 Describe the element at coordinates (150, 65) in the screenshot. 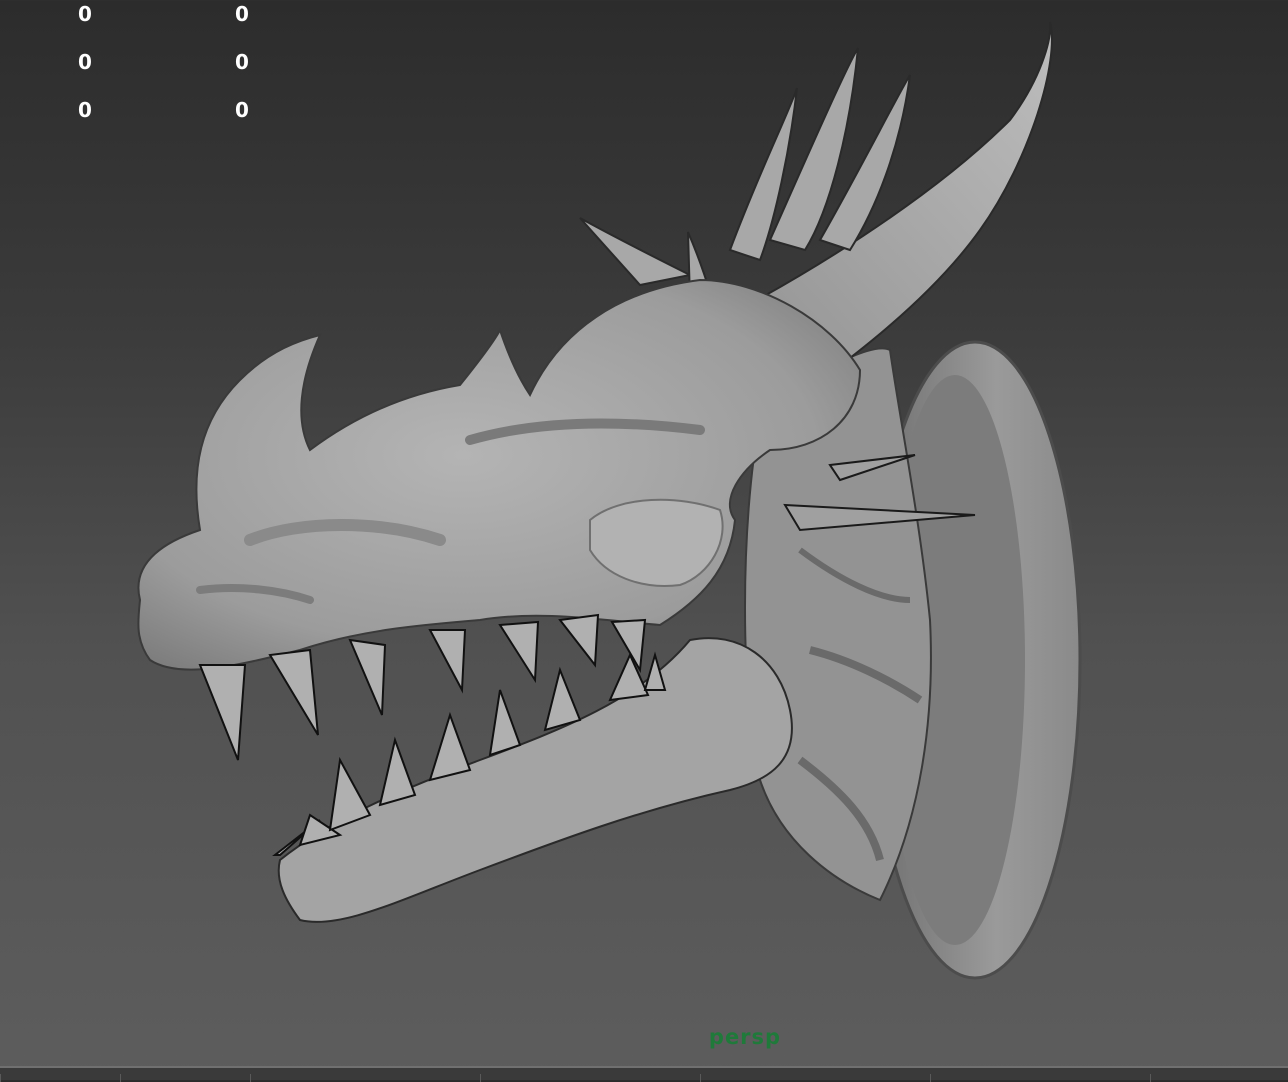

I see `hud-stats-overlay: 0 0 0 0 0 0` at that location.